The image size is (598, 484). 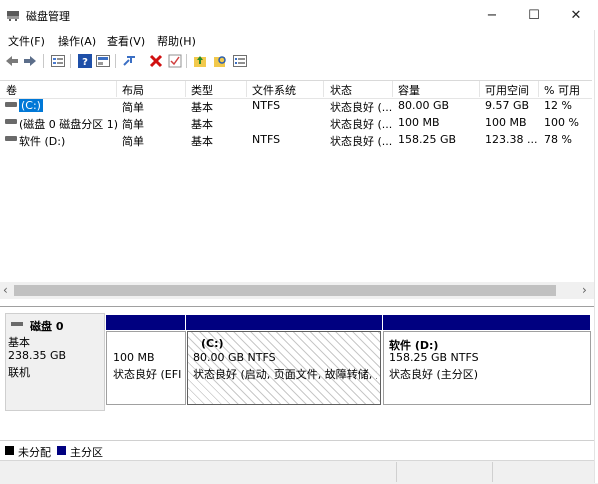 What do you see at coordinates (147, 374) in the screenshot?
I see `partition-status: 状态良好 (EFI` at bounding box center [147, 374].